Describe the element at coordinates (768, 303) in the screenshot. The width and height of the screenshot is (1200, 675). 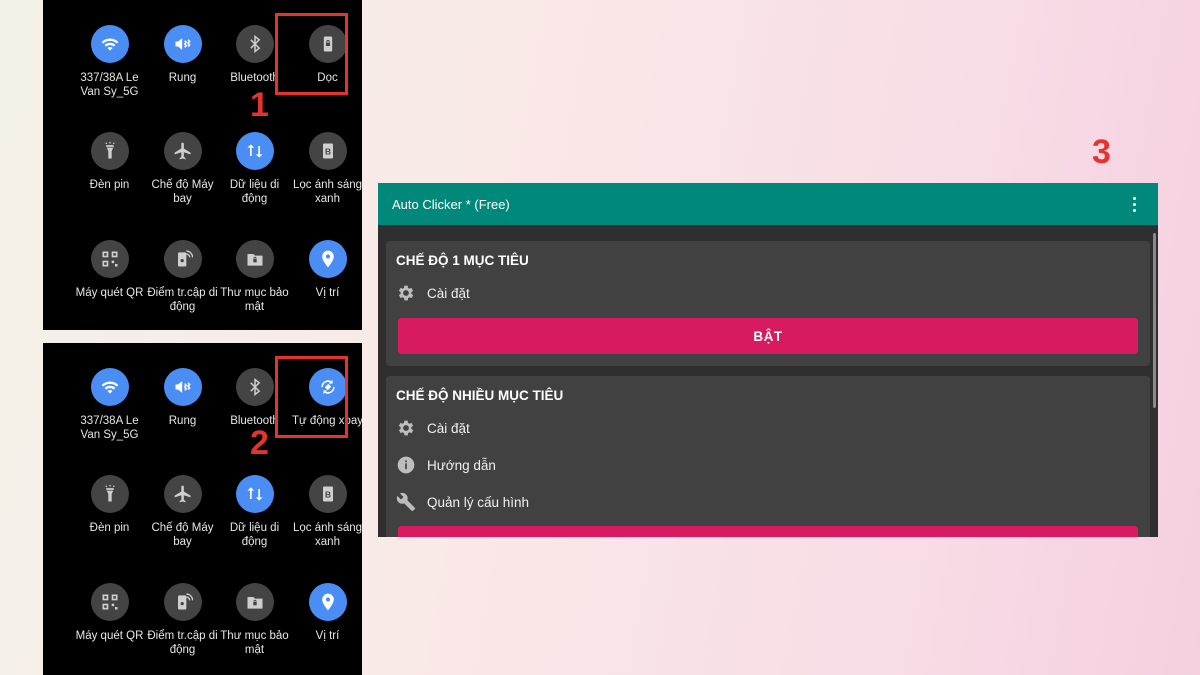
I see `single-target-mode-card: CHẾ ĐỘ 1 MỤC TIÊU Cài đặt BẬT` at that location.